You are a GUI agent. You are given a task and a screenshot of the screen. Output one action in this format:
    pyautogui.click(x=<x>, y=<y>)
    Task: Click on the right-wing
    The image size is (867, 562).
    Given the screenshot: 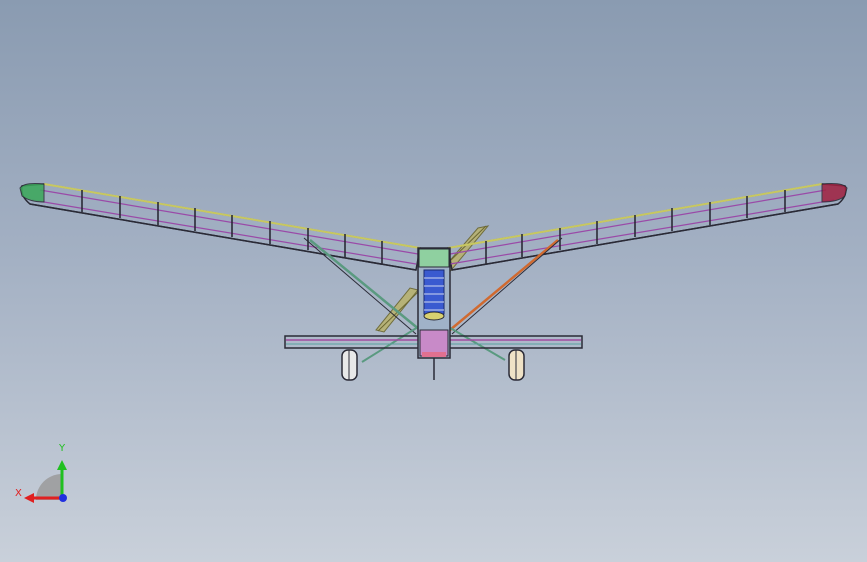 What is the action you would take?
    pyautogui.click(x=647, y=227)
    